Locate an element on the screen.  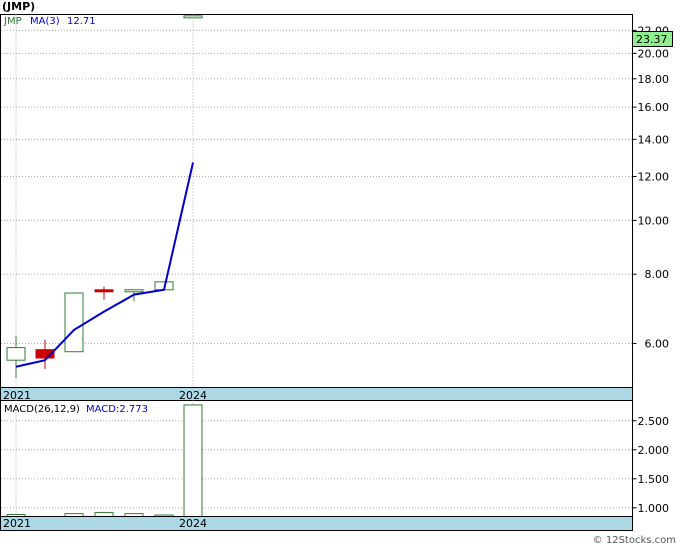
price-y-tick-label: 10.00 is located at coordinates (654, 220).